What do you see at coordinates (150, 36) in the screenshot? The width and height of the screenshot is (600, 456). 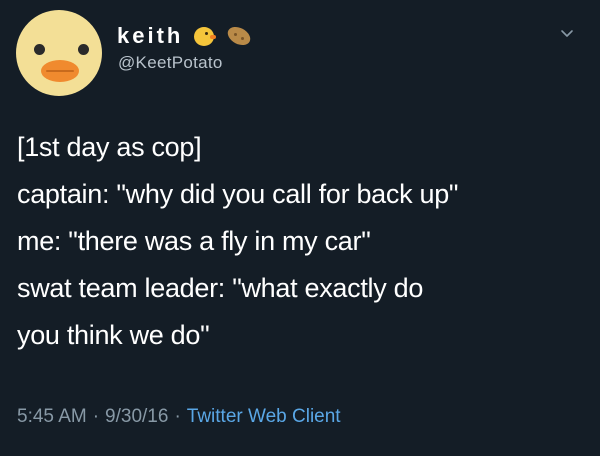 I see `display-name: keith` at bounding box center [150, 36].